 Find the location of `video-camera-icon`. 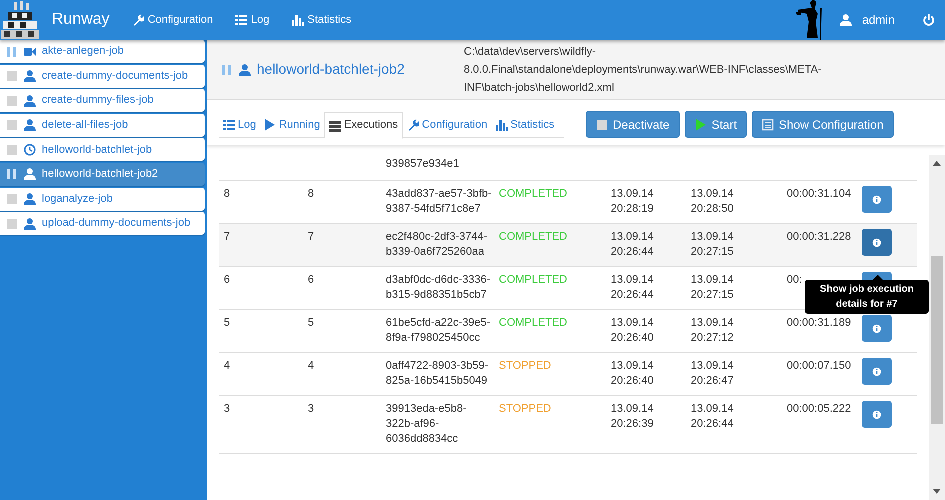

video-camera-icon is located at coordinates (30, 52).